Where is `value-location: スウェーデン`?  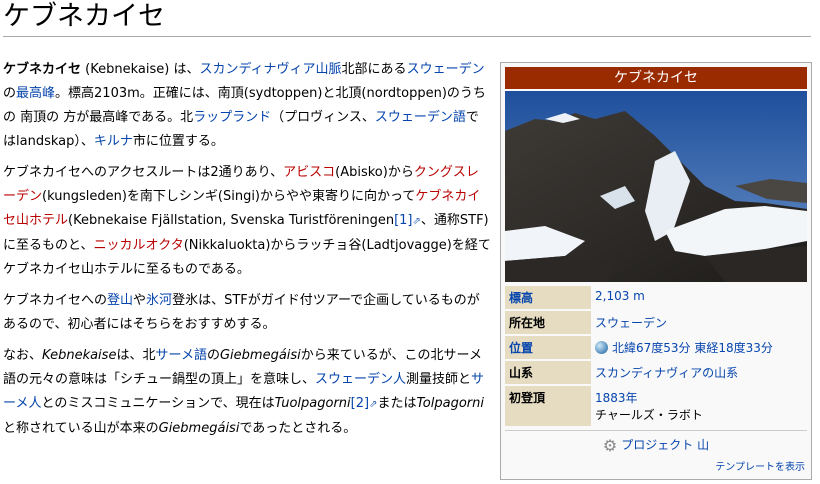
value-location: スウェーデン is located at coordinates (631, 323).